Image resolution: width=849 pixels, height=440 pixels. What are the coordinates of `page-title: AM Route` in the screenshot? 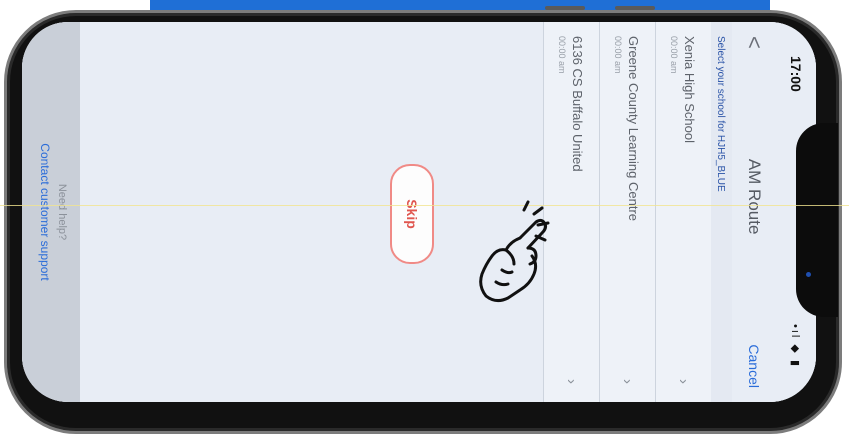 It's located at (754, 196).